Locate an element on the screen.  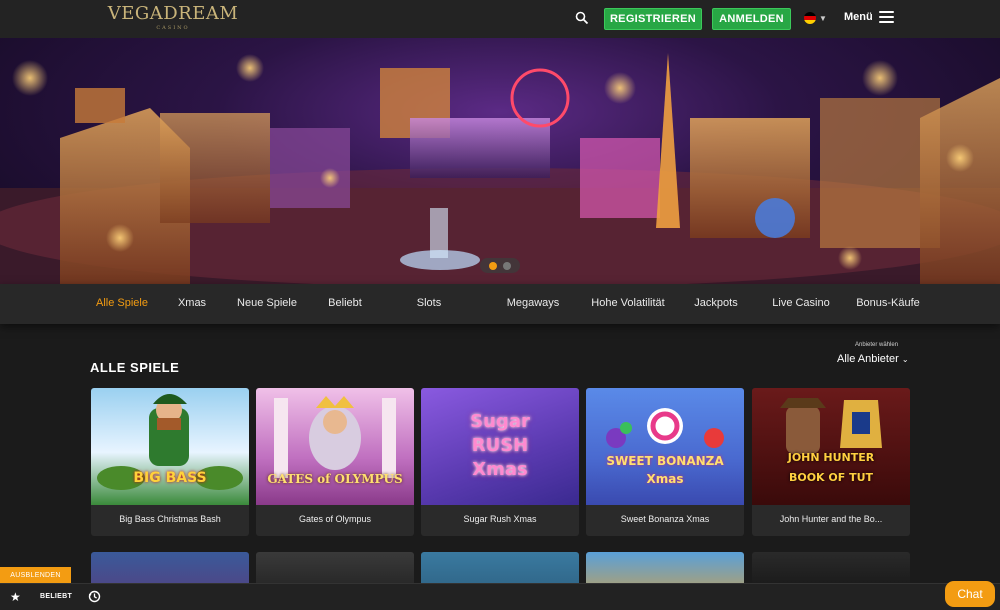
hide-button: AUSBLENDEN is located at coordinates (35, 575).